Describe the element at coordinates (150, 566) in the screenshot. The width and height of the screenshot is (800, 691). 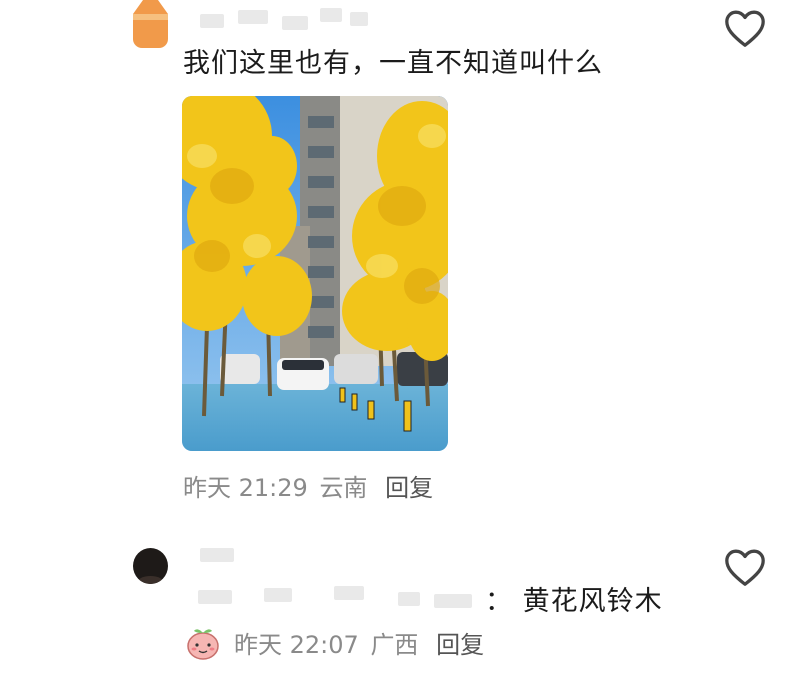
I see `dark-avatar-icon` at that location.